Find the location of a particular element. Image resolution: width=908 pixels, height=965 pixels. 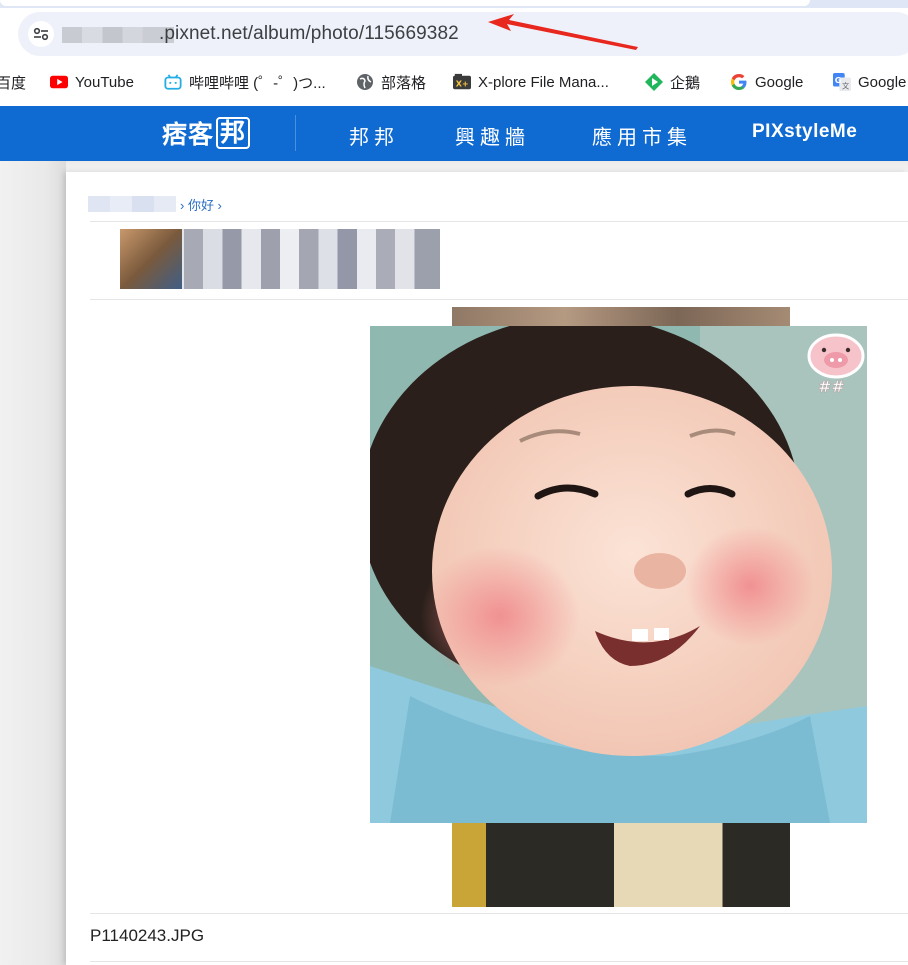

pixnet-logo: 痞客 邦 is located at coordinates (206, 133).